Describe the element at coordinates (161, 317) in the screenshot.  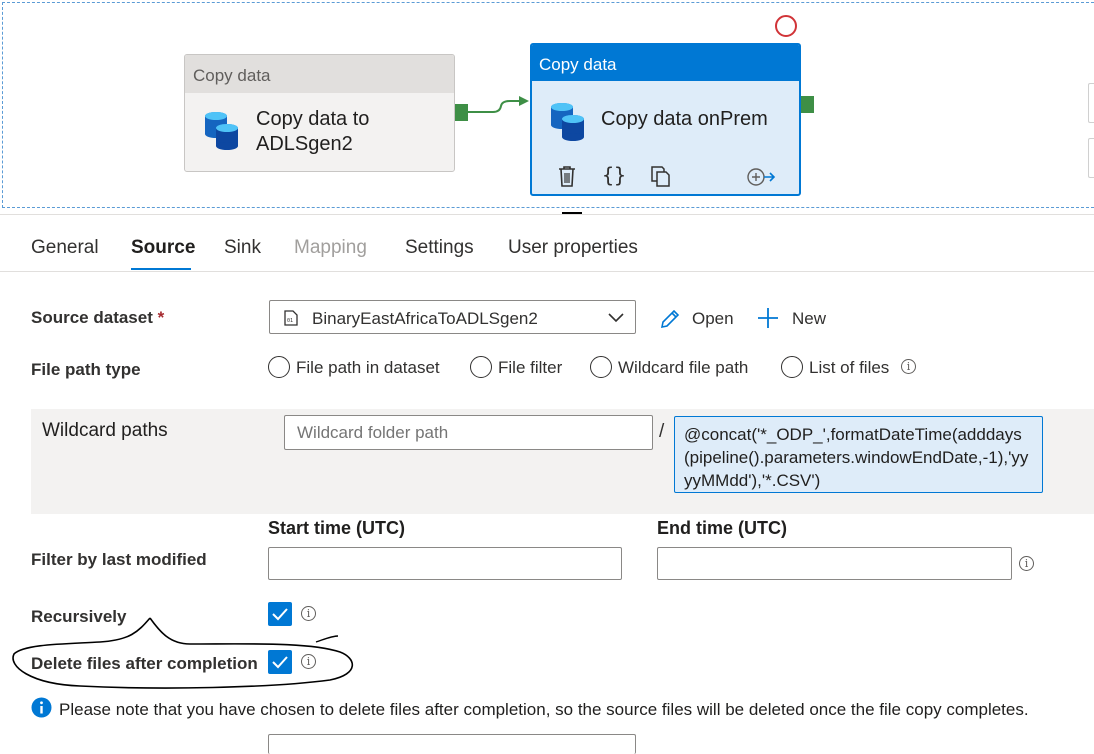
I see `required-marker: *` at that location.